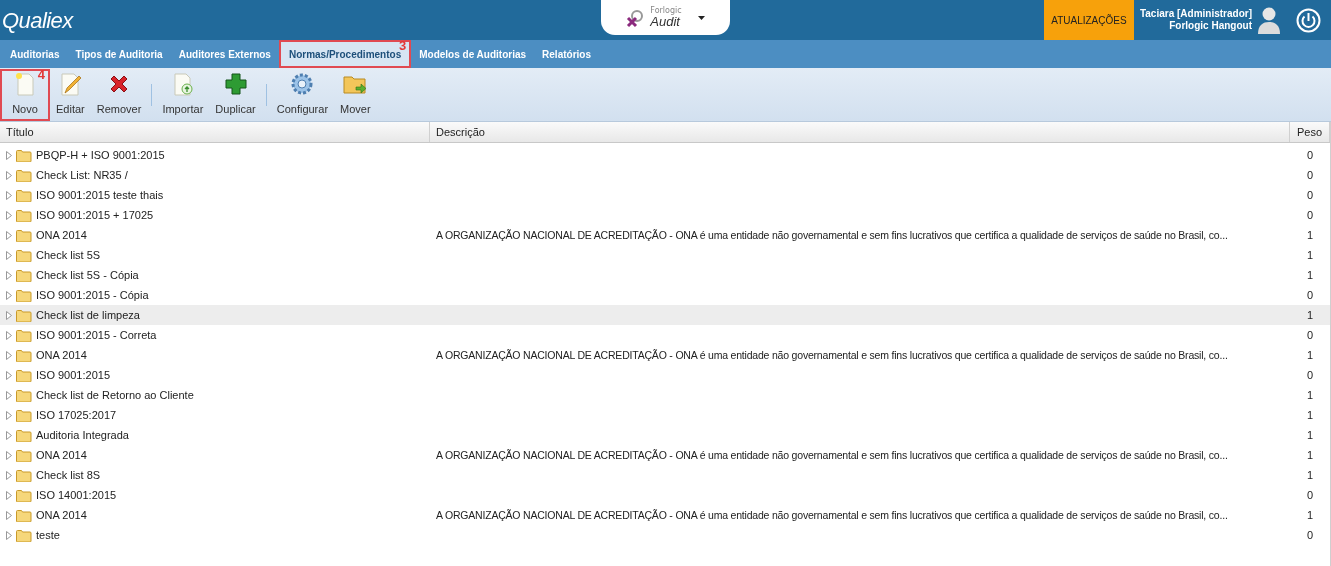 The height and width of the screenshot is (566, 1331). What do you see at coordinates (665, 535) in the screenshot?
I see `table-row: teste 0` at bounding box center [665, 535].